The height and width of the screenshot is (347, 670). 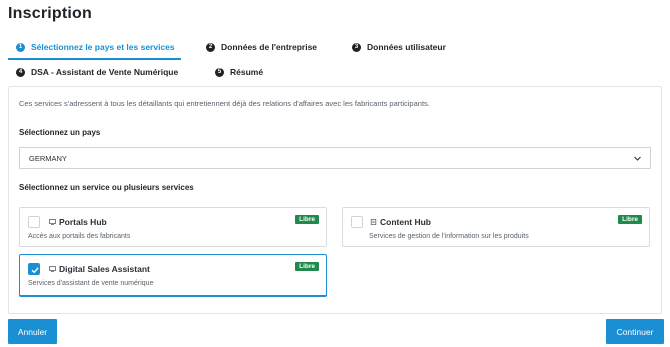 I want to click on checkmark-icon, so click(x=35, y=270).